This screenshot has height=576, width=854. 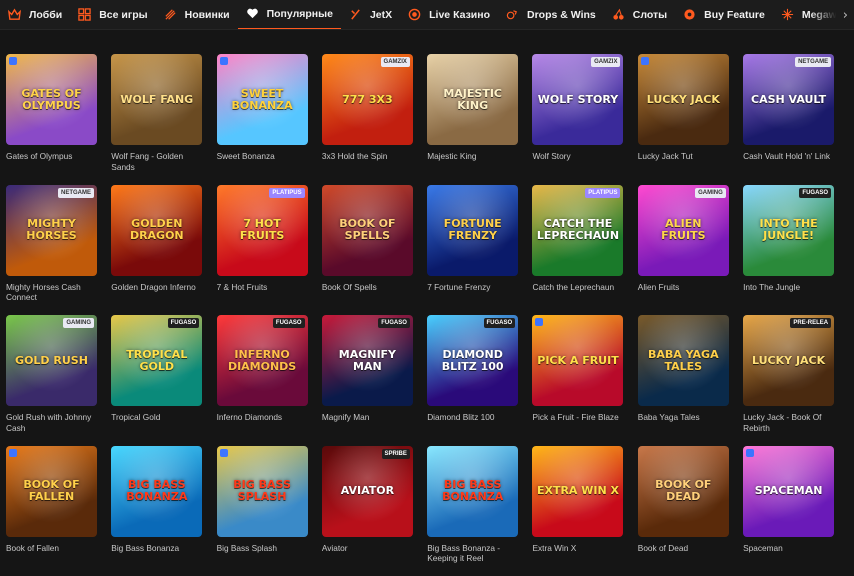 What do you see at coordinates (51, 548) in the screenshot?
I see `game-title: Book of Fallen` at bounding box center [51, 548].